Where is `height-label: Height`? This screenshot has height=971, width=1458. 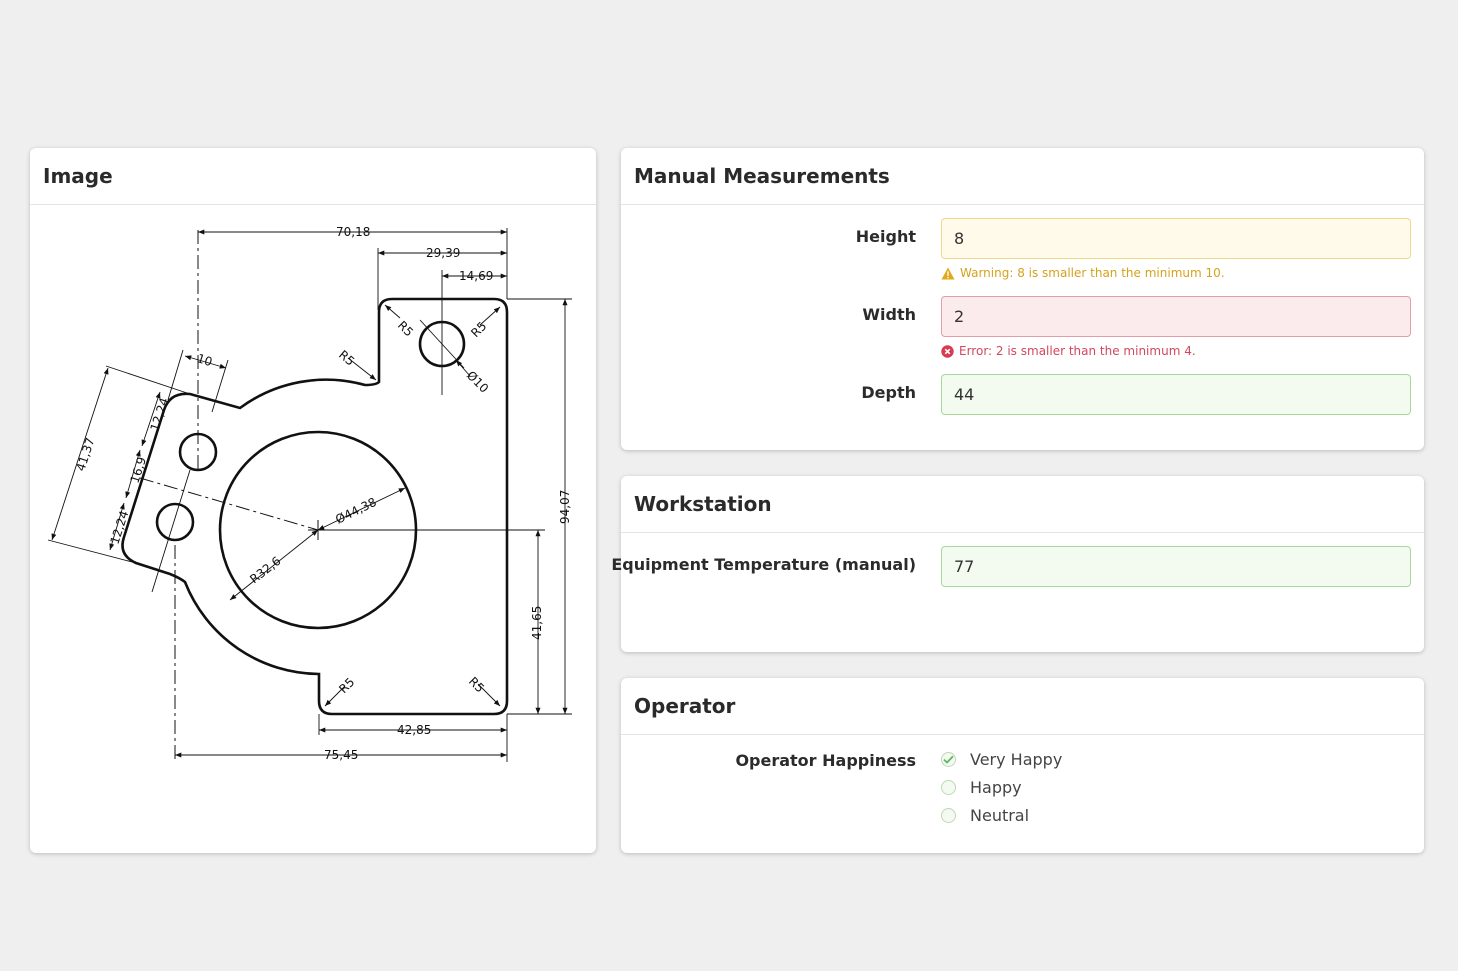 height-label: Height is located at coordinates (885, 236).